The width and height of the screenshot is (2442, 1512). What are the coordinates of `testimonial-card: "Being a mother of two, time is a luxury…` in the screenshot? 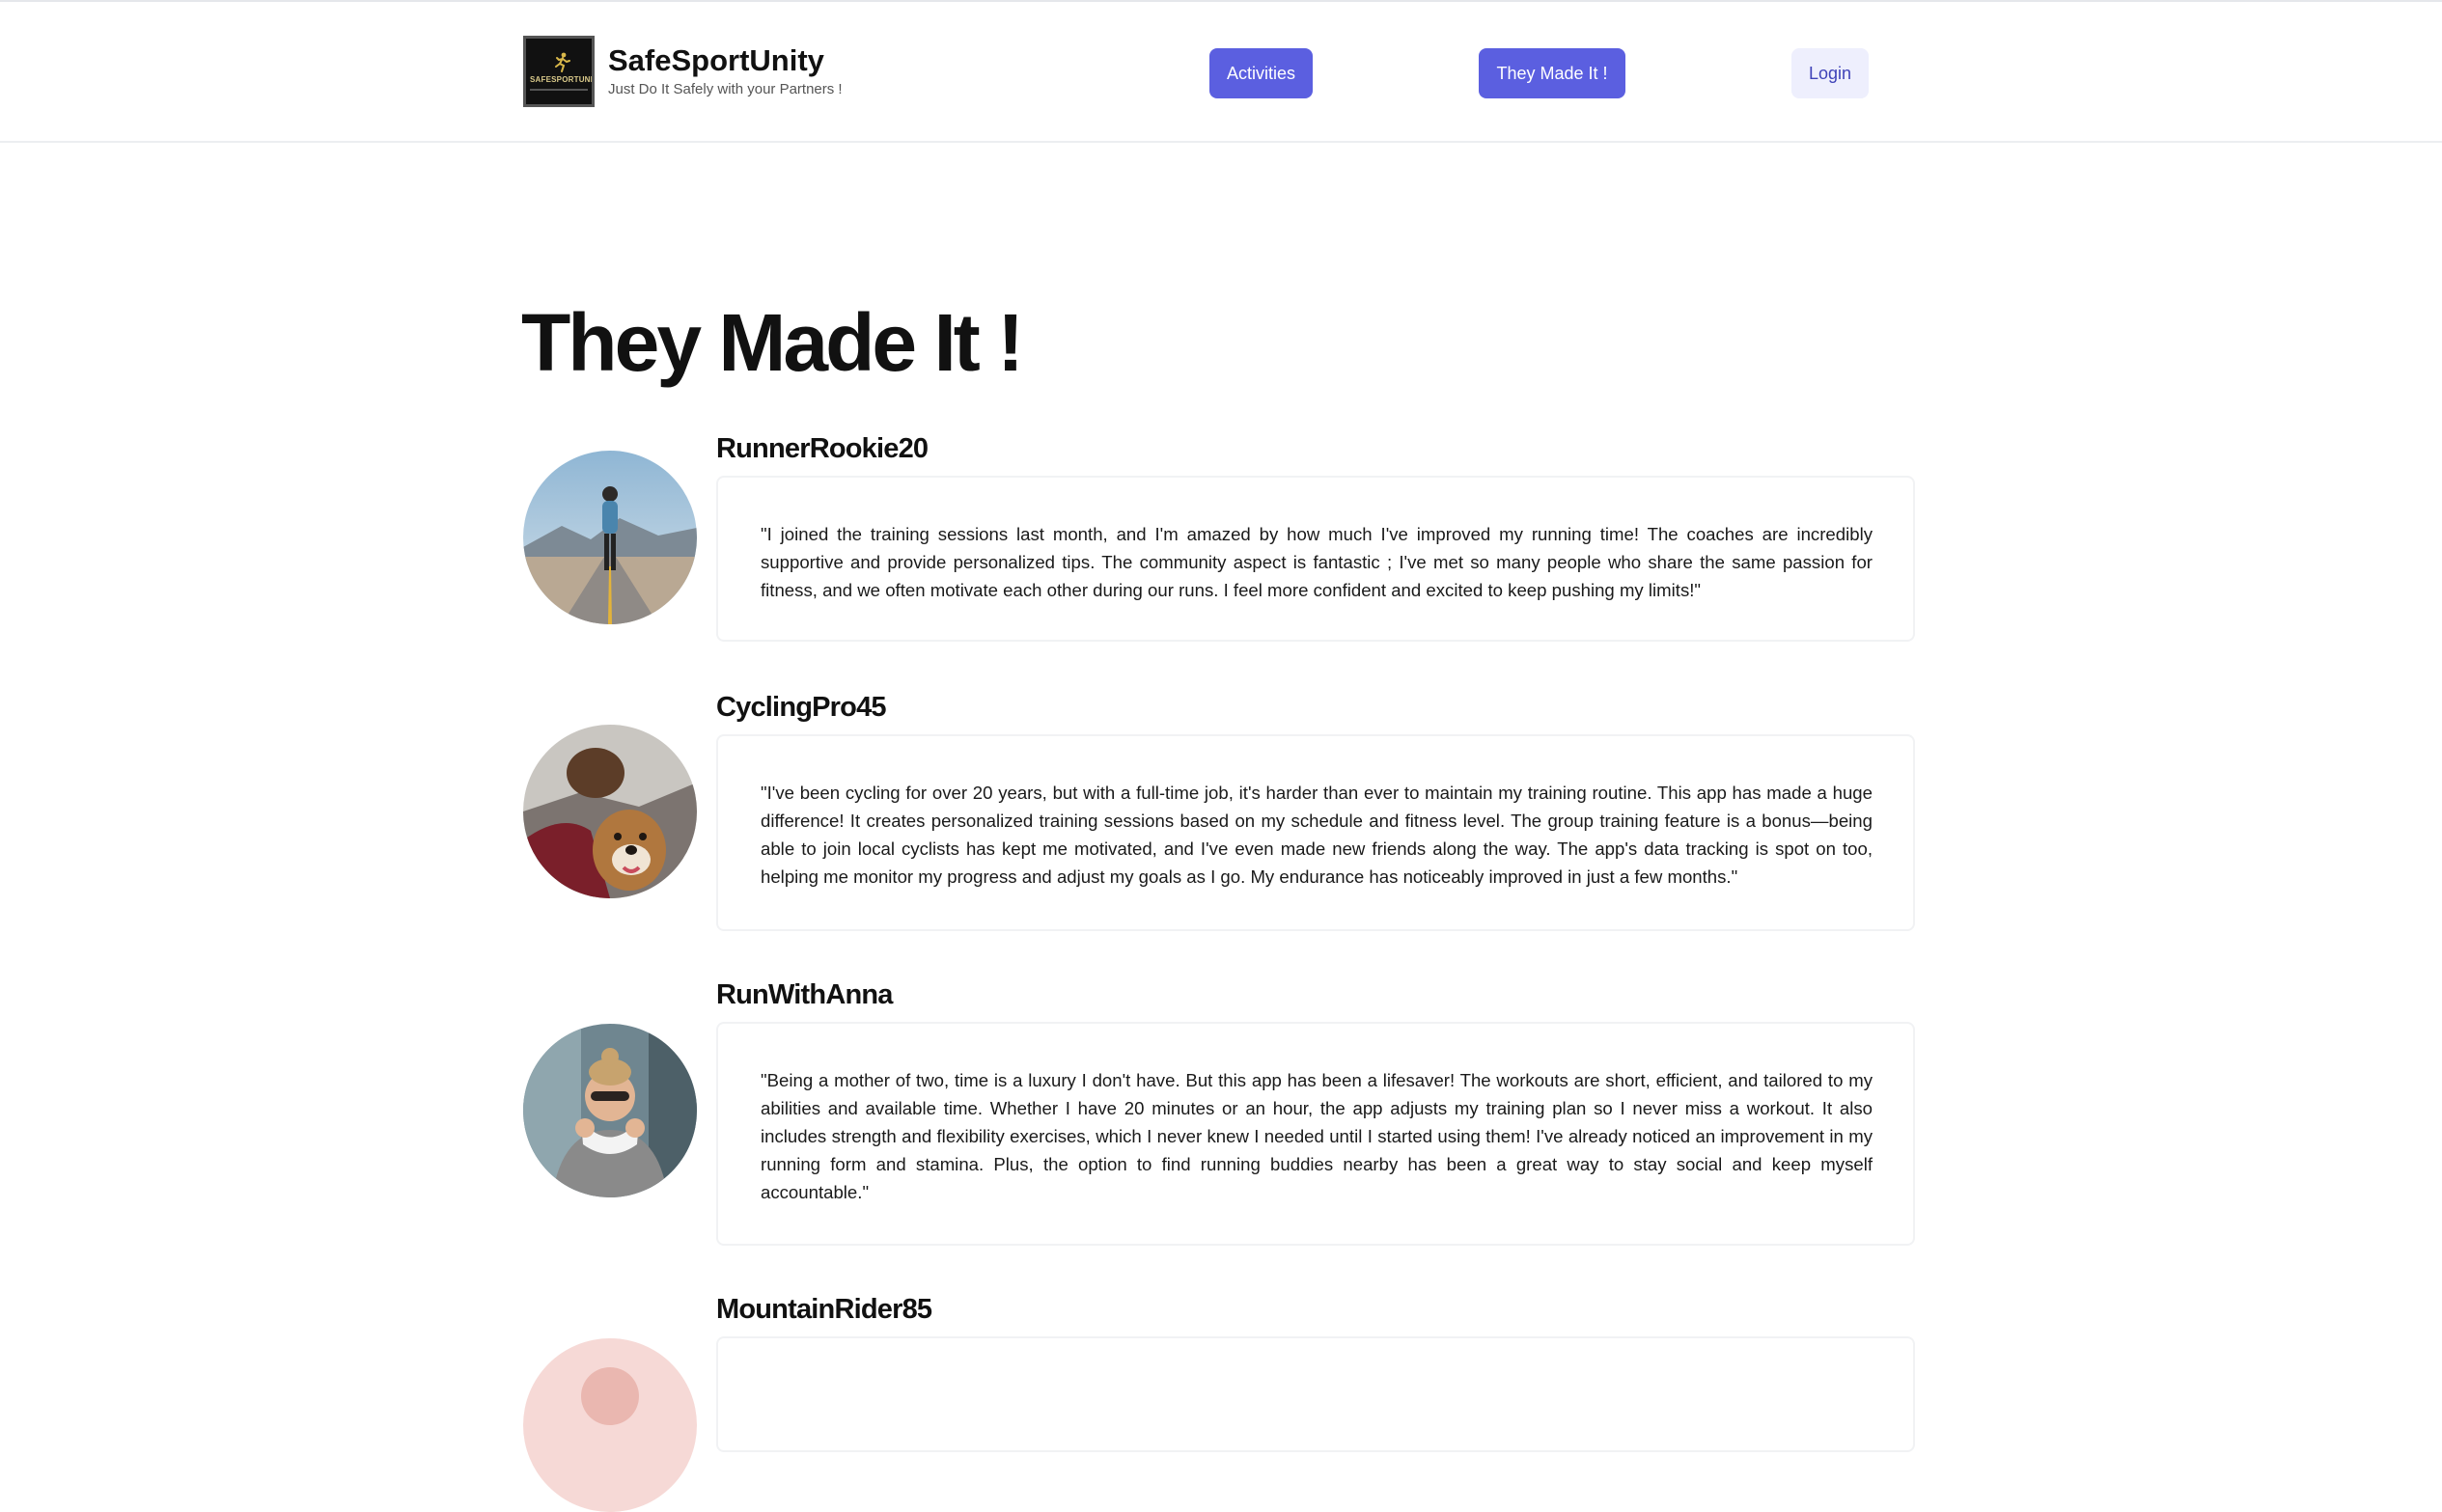 It's located at (1315, 1134).